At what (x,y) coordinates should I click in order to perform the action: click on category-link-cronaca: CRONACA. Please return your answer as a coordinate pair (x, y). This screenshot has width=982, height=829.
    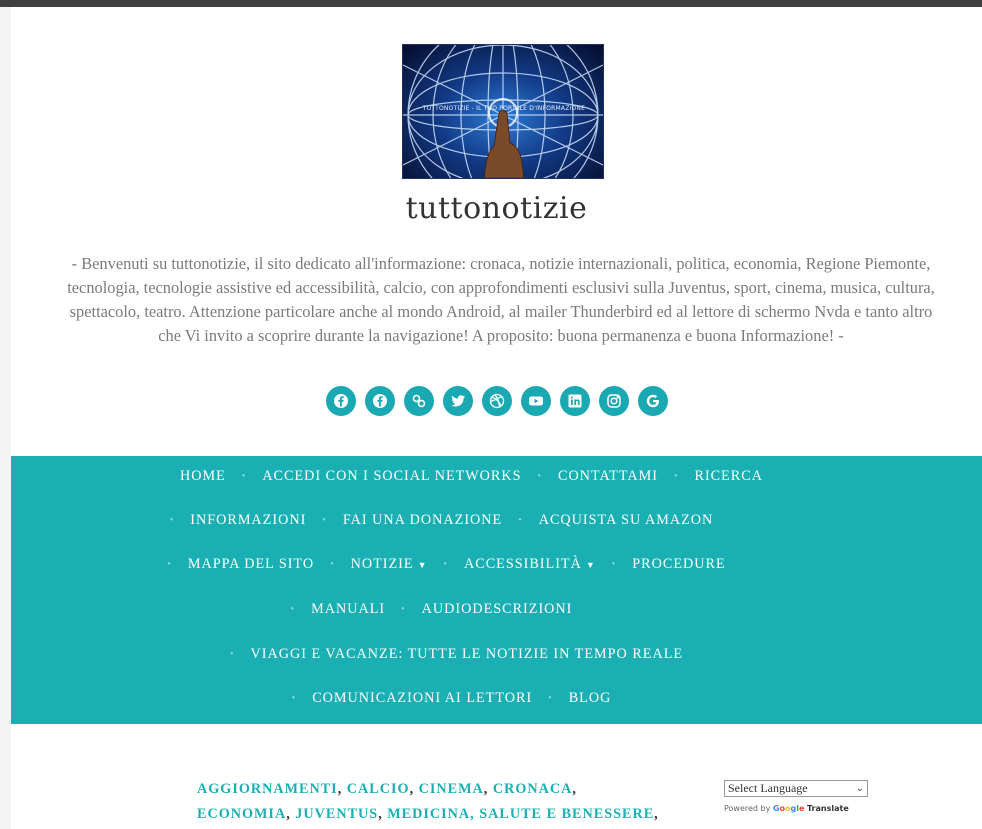
    Looking at the image, I should click on (533, 789).